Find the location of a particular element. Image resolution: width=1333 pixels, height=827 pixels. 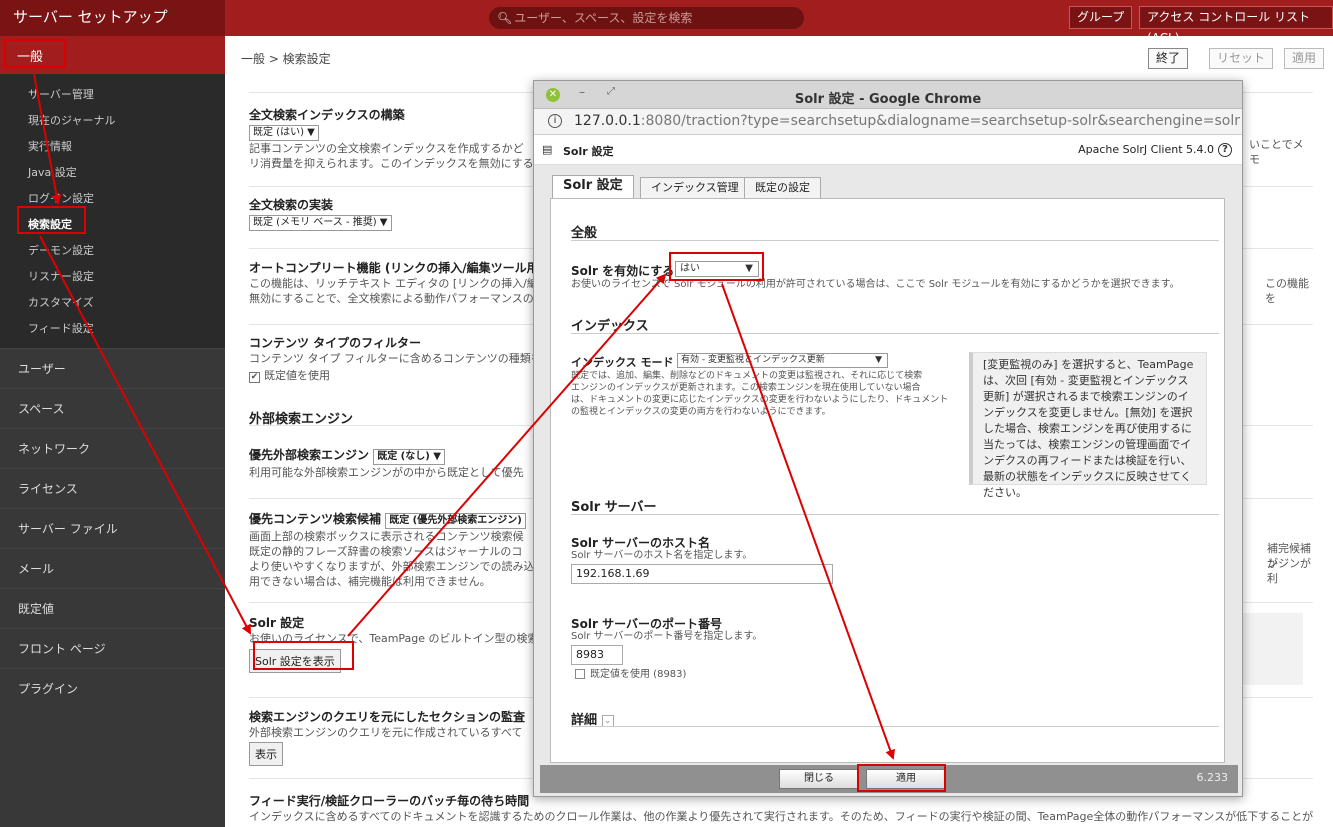

sidebar-sub-current-journal: 現在のジャーナル is located at coordinates (112, 121).